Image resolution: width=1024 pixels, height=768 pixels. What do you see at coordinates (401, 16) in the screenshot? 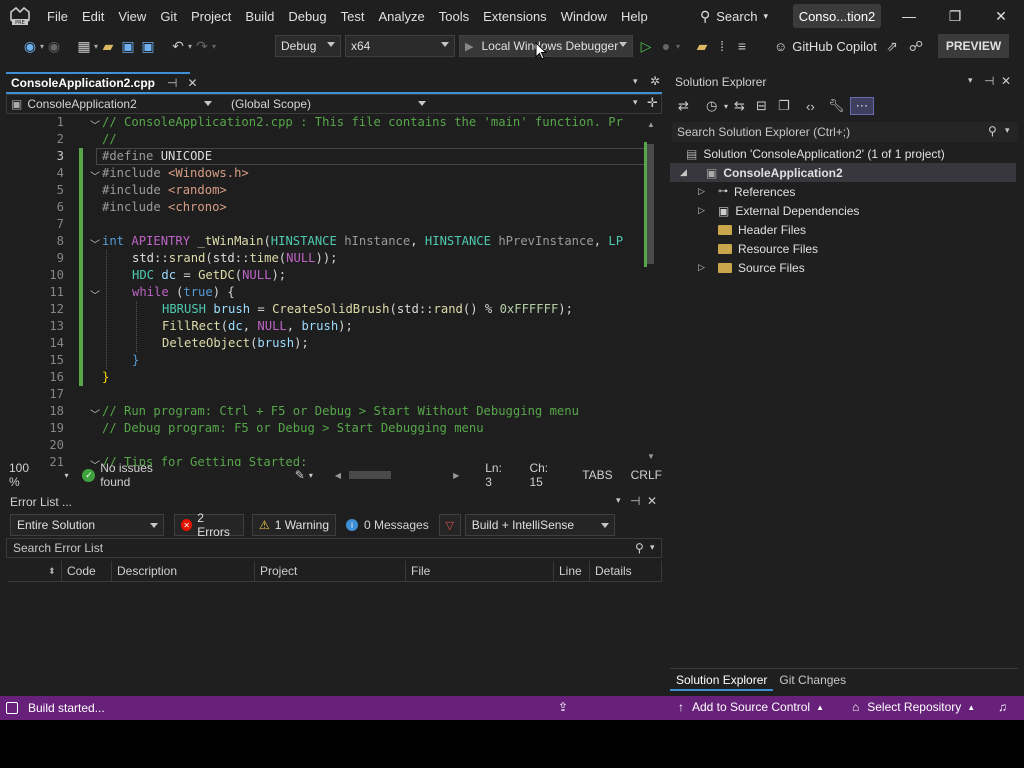
I see `menu-analyze: Analyze` at bounding box center [401, 16].